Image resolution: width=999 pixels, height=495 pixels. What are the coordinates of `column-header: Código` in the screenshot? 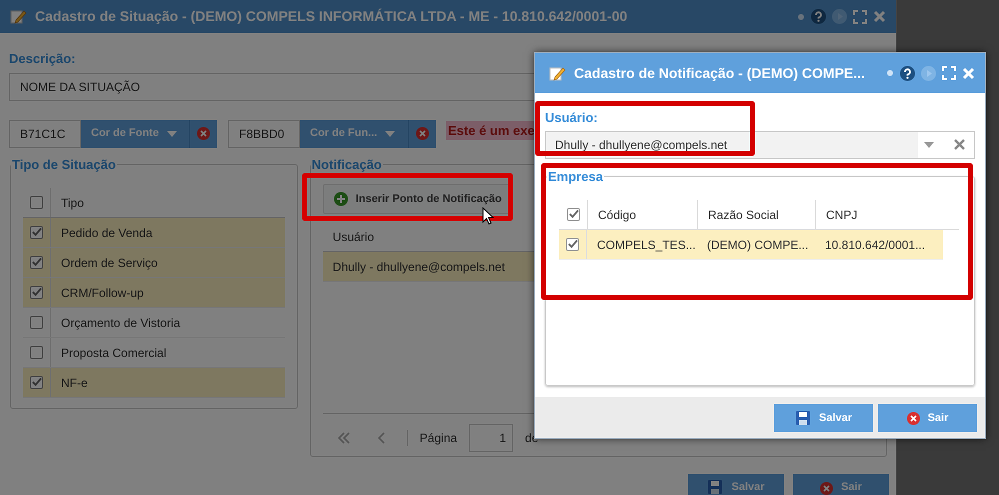 It's located at (617, 215).